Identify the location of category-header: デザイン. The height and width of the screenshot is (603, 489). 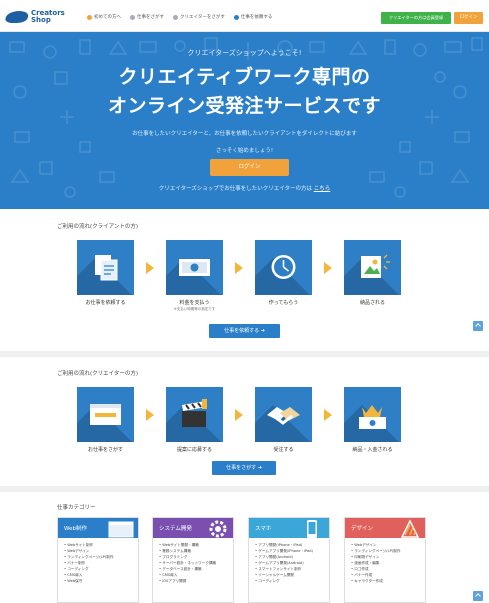
(385, 528).